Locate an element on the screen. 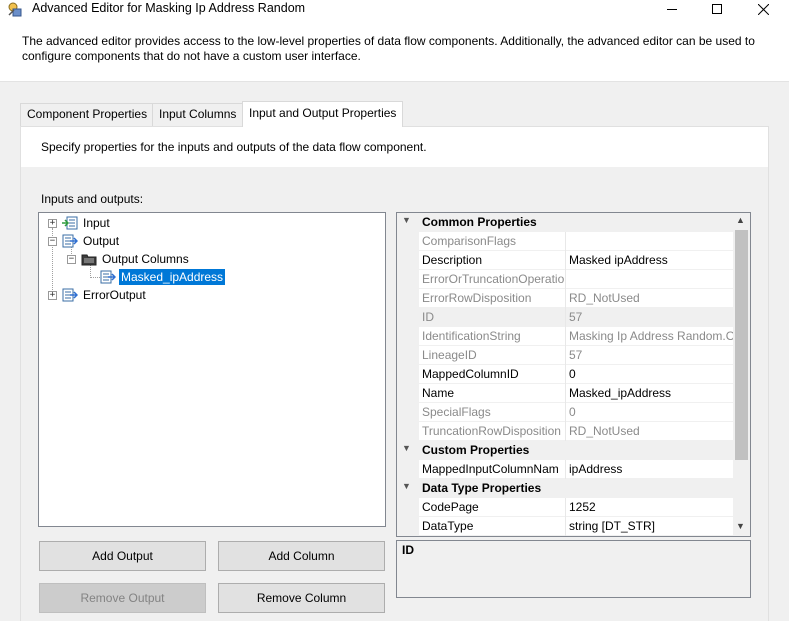  minimize-button is located at coordinates (672, 9).